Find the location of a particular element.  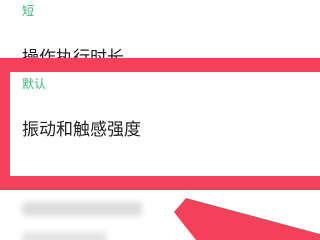

highlight-frame-top-edge is located at coordinates (160, 65).